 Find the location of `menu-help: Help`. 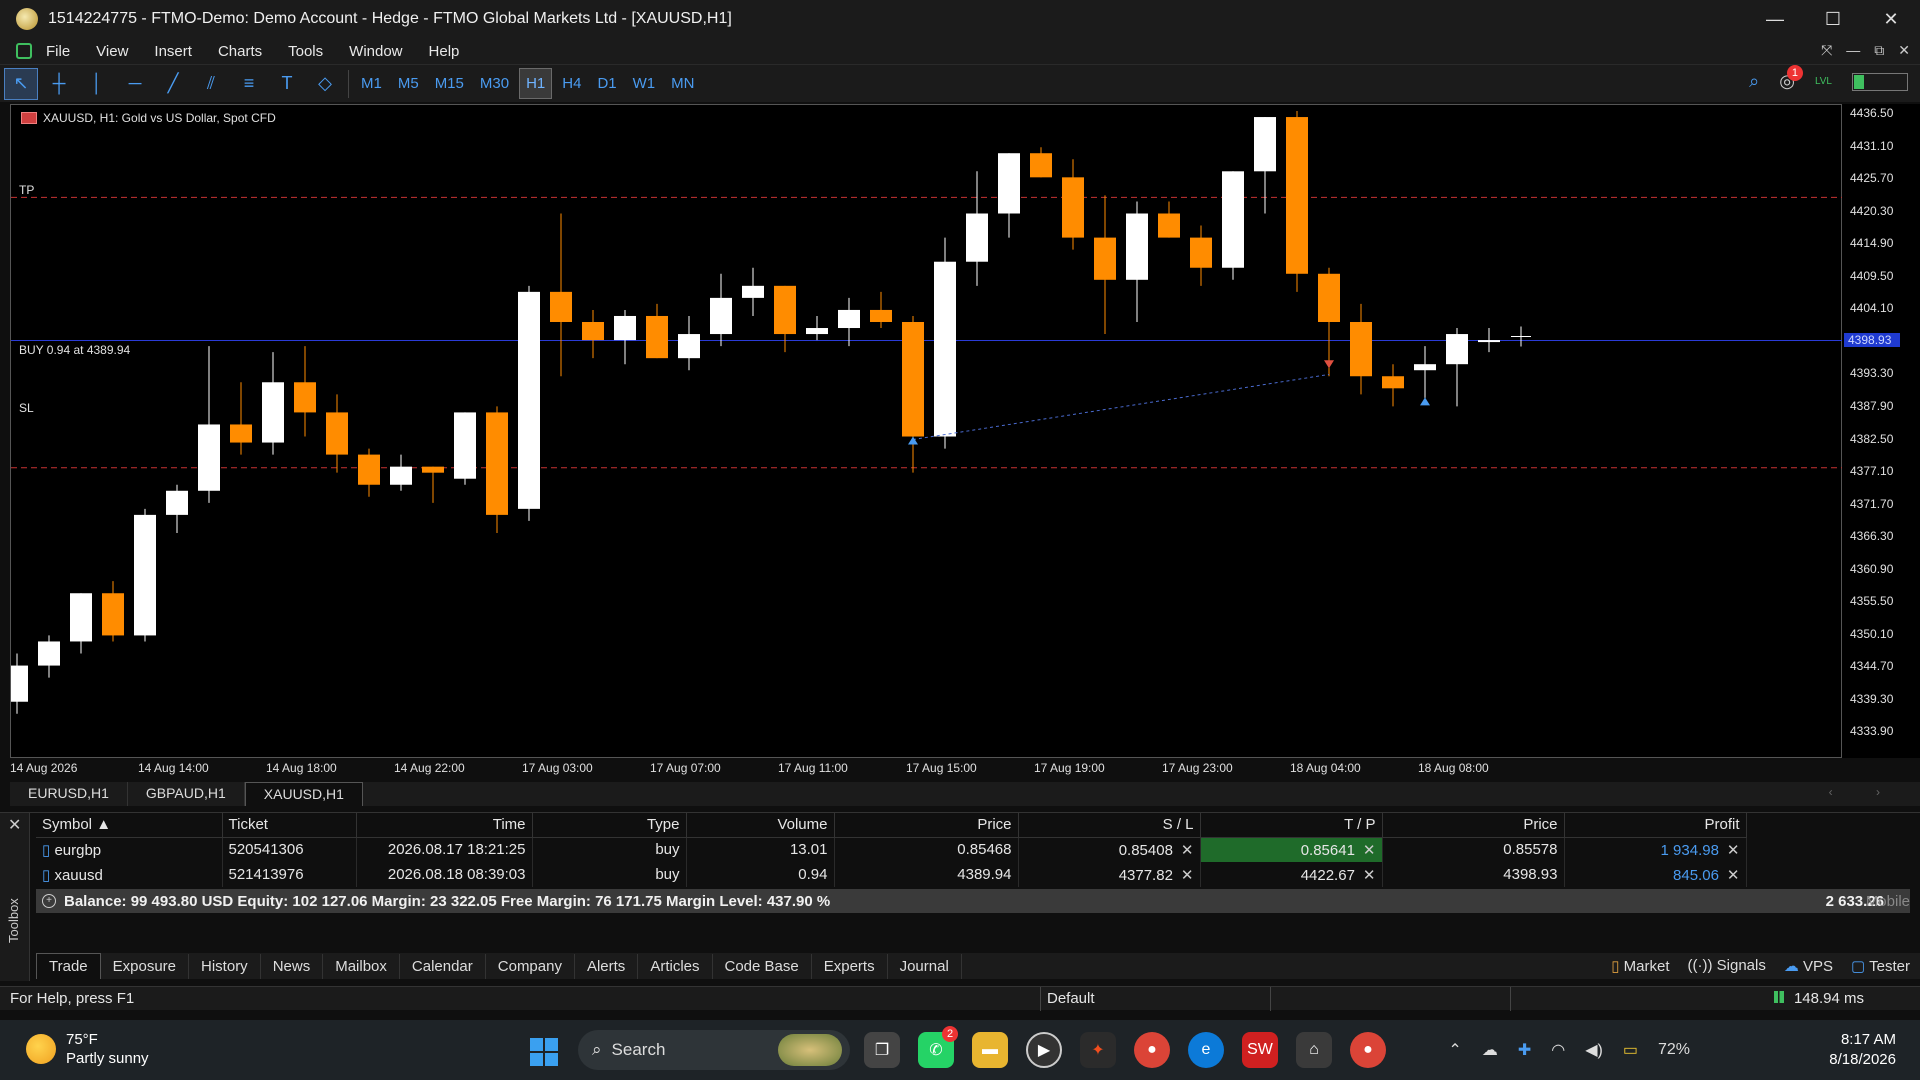

menu-help: Help is located at coordinates (444, 51).